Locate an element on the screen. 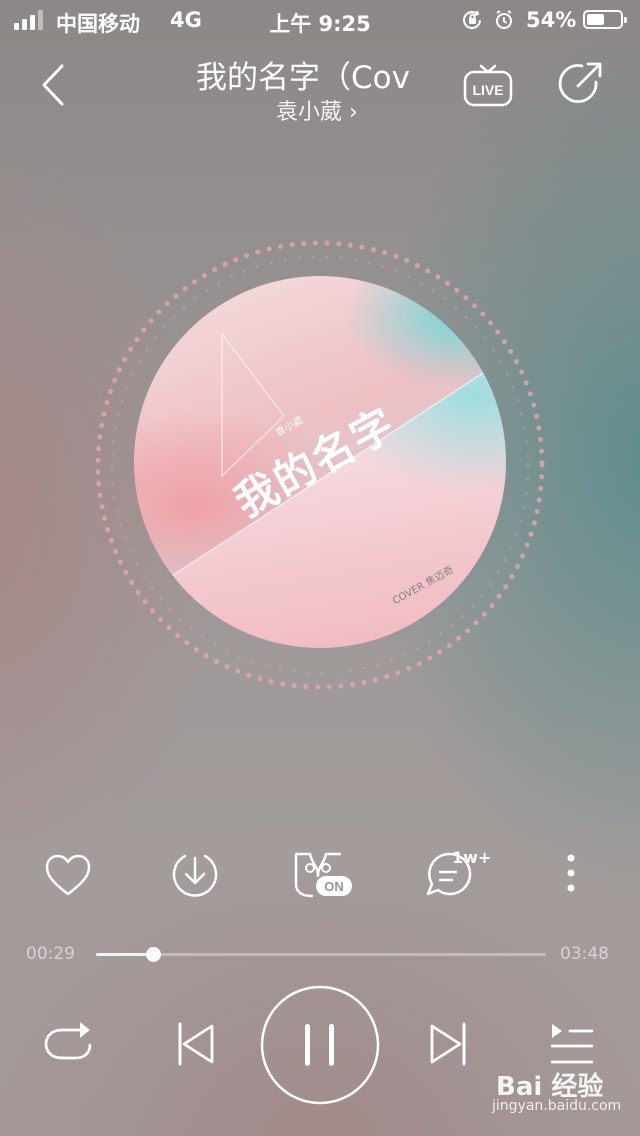  action-row: ON is located at coordinates (320, 876).